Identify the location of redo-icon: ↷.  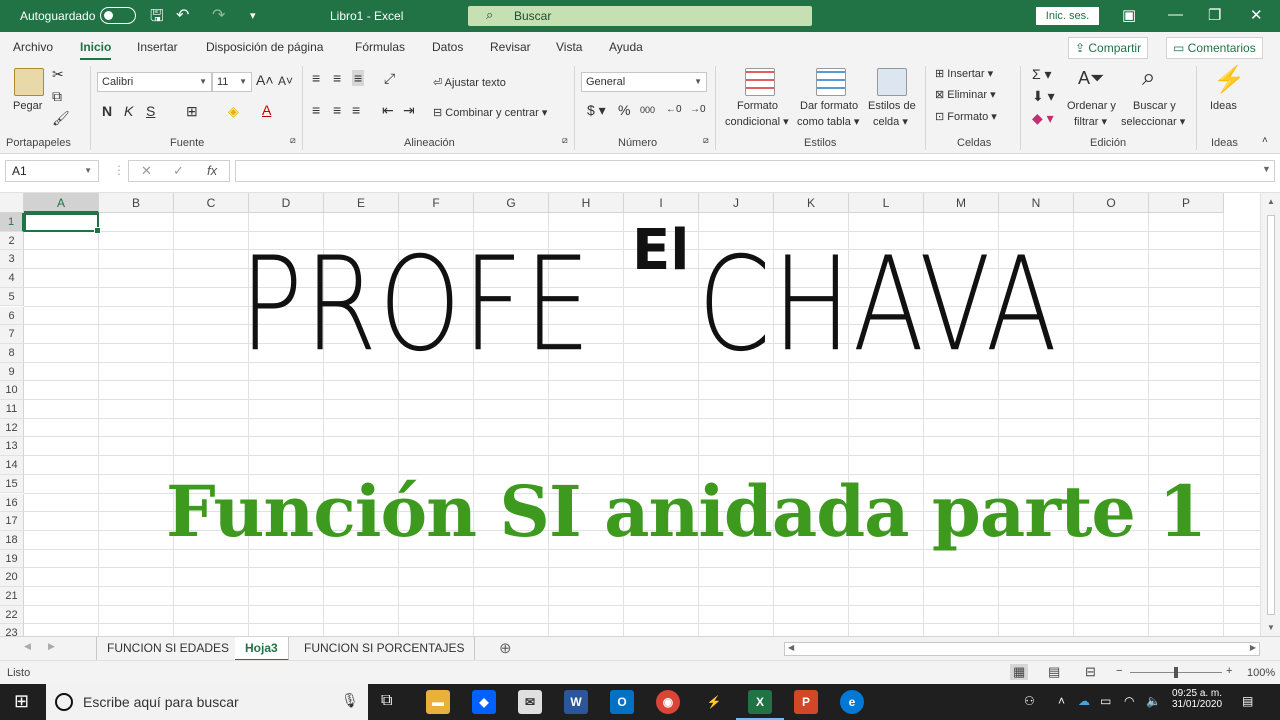
(218, 15).